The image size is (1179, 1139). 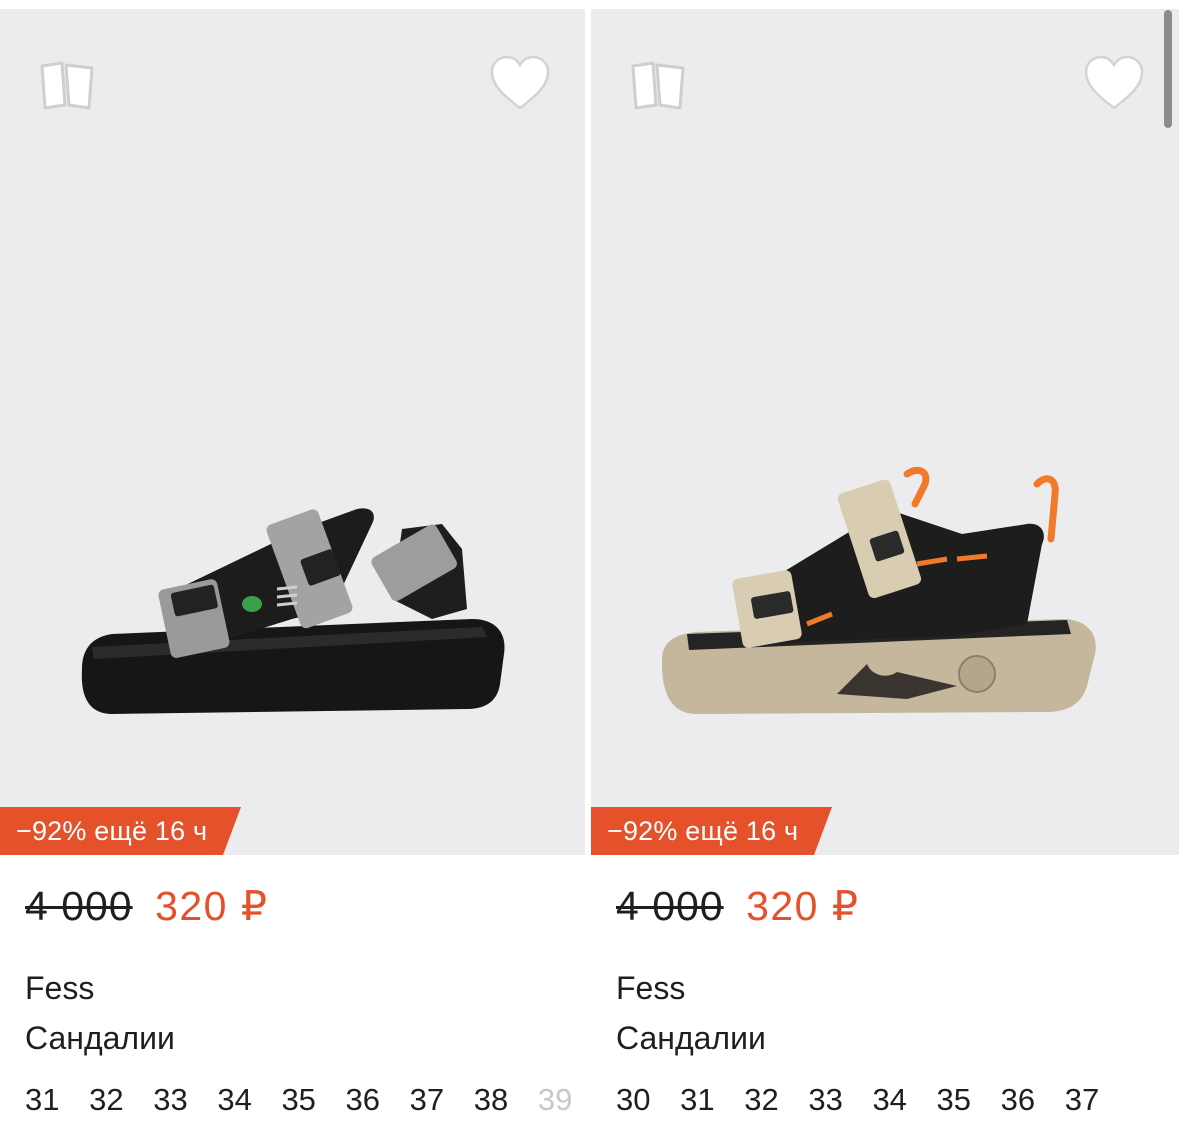 I want to click on size-list: 31 32 33 34 35 36 37 38 39, so click(x=305, y=1100).